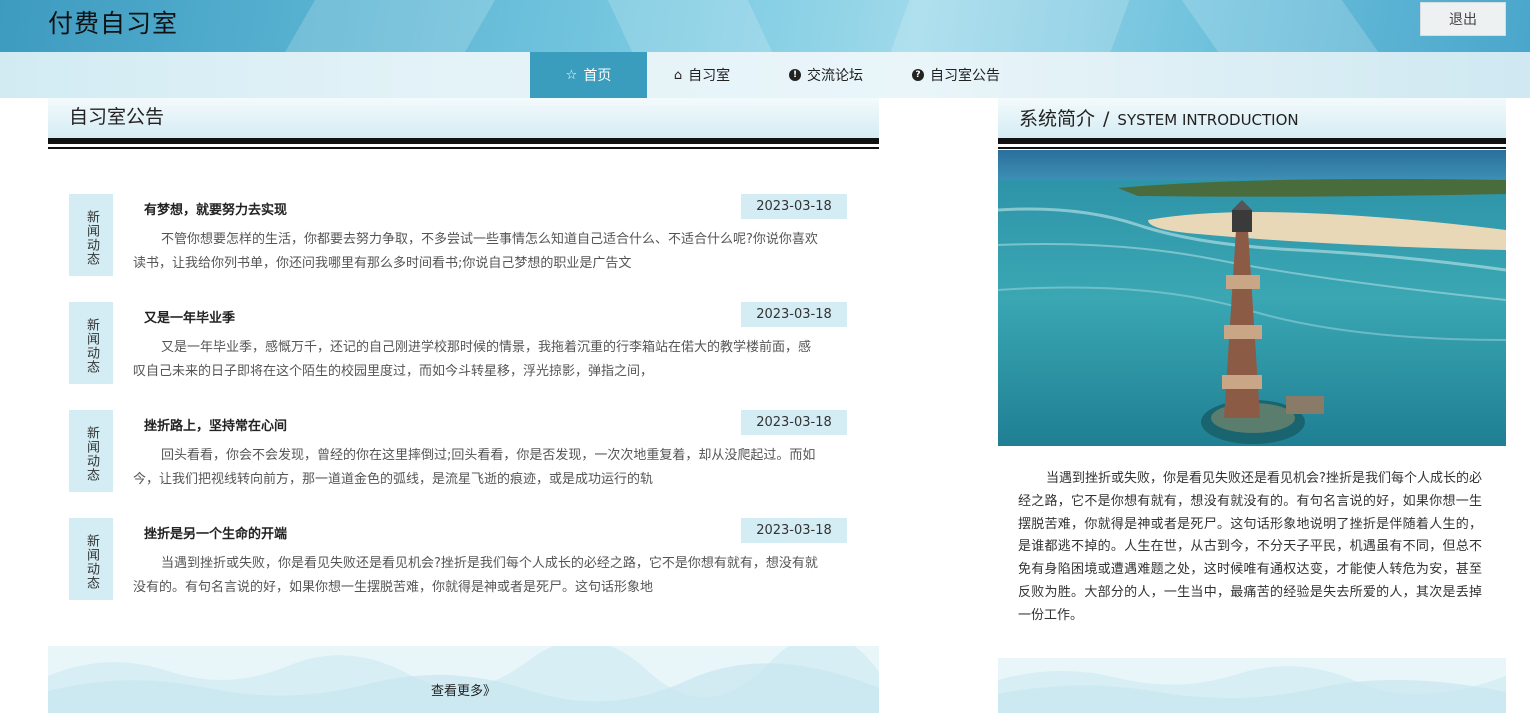 This screenshot has height=713, width=1530. I want to click on nav-item-label: 首页, so click(597, 76).